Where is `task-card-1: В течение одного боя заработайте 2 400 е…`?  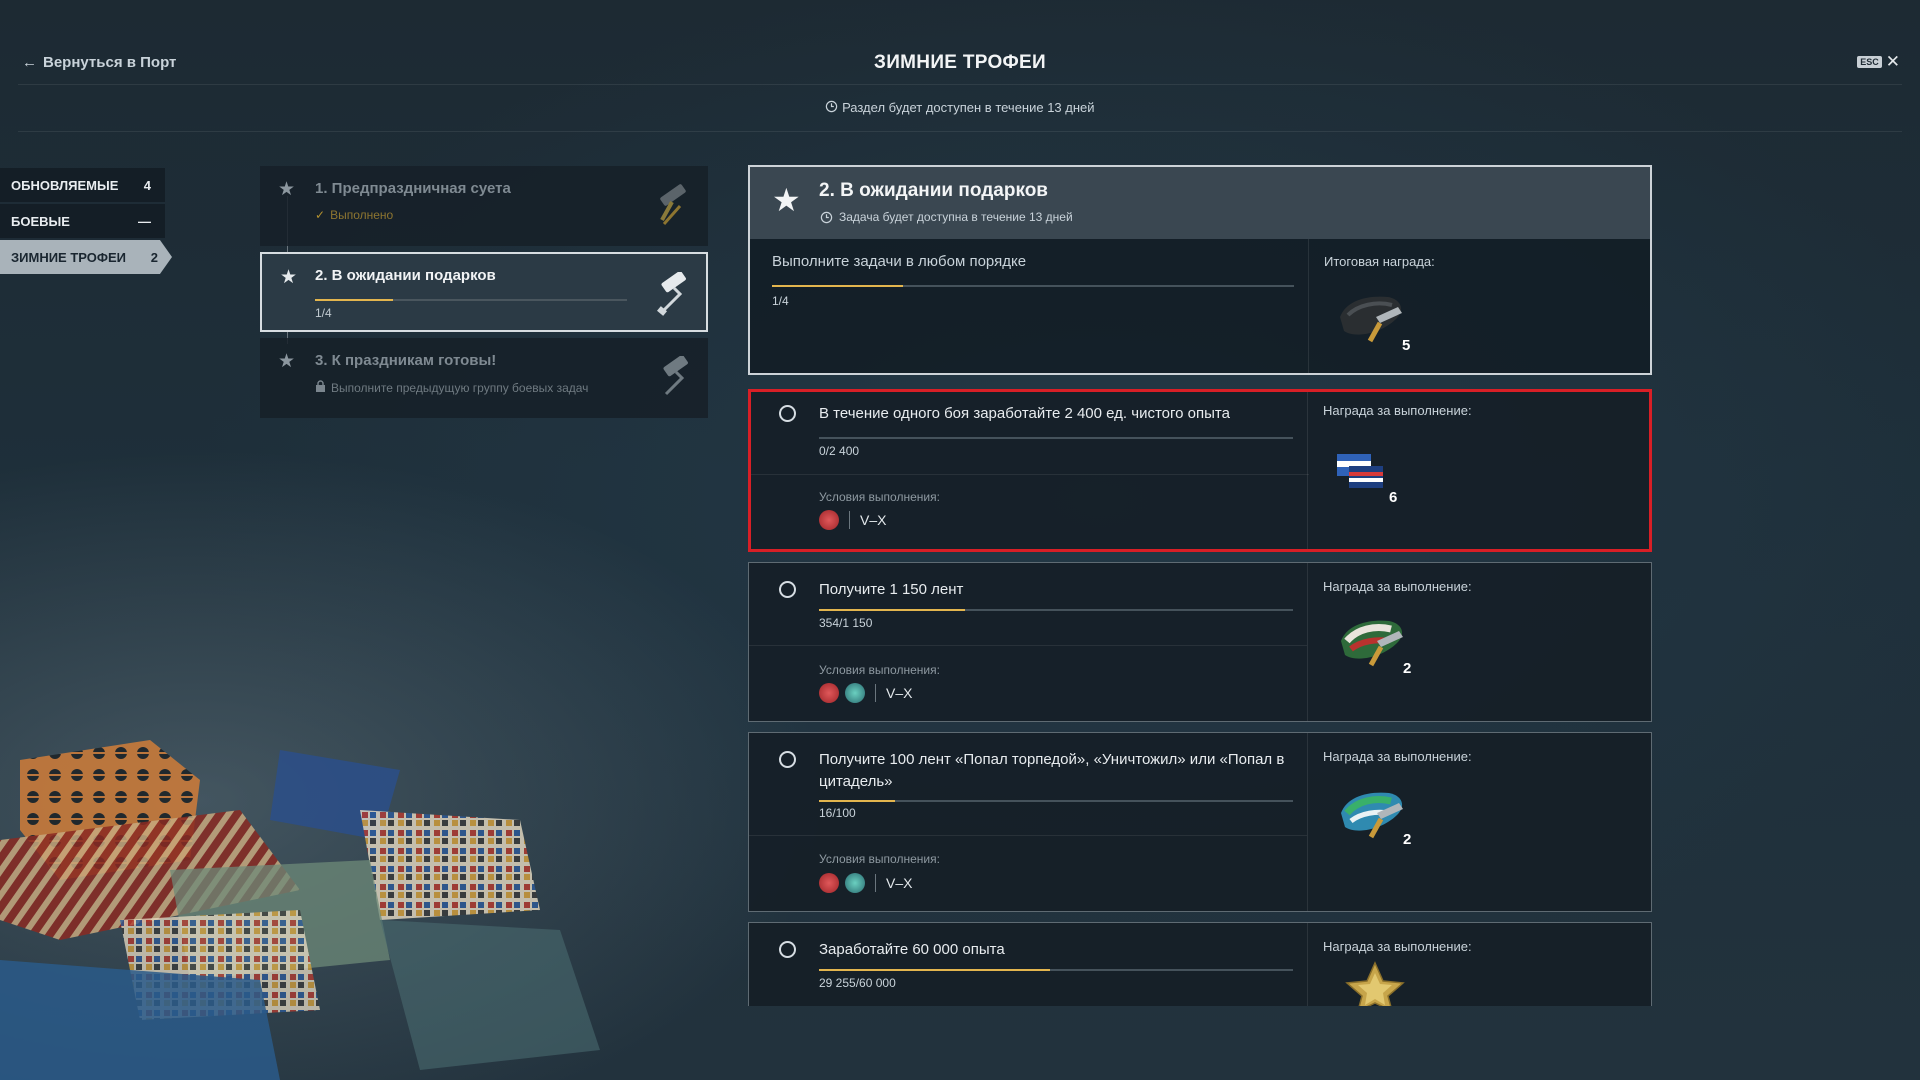
task-card-1: В течение одного боя заработайте 2 400 е… is located at coordinates (1200, 470).